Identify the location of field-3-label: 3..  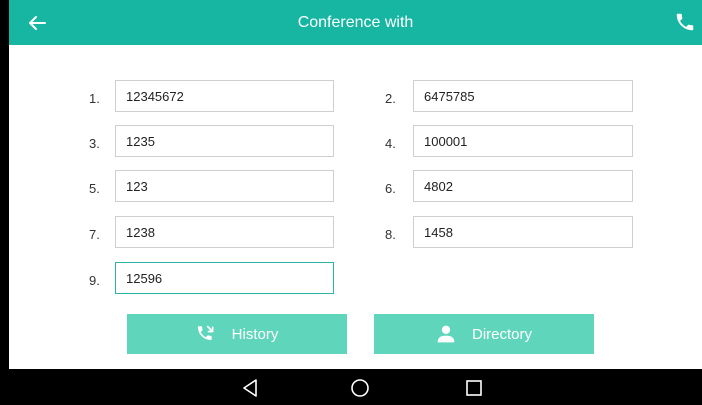
(94, 143).